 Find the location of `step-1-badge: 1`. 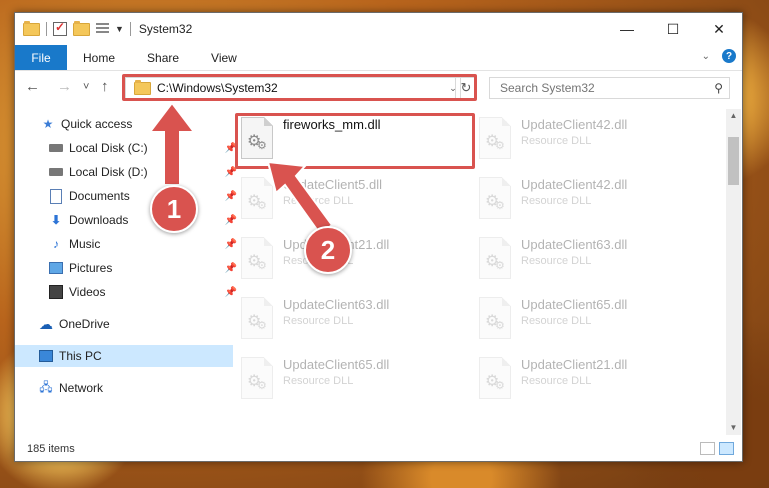

step-1-badge: 1 is located at coordinates (174, 209).